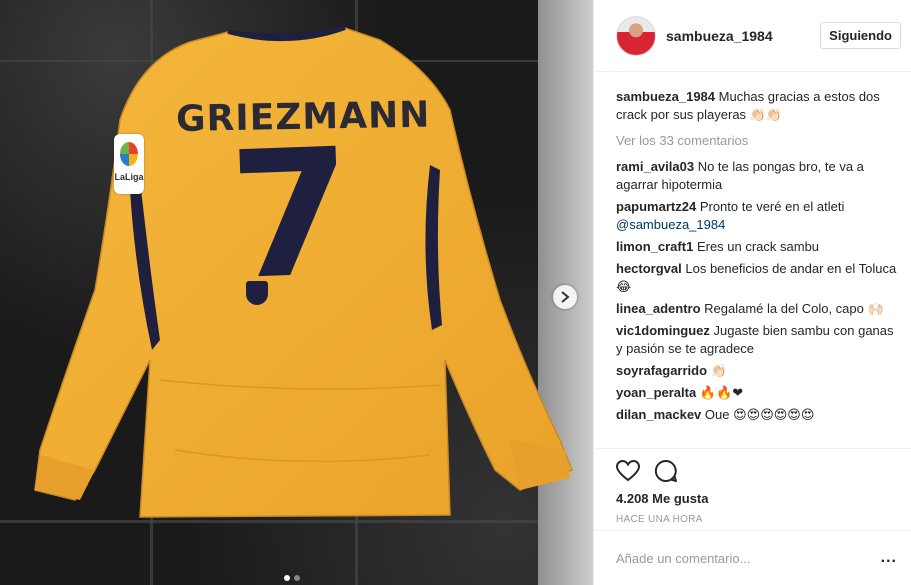 The height and width of the screenshot is (585, 911). I want to click on comment-username: hectorgval, so click(649, 268).